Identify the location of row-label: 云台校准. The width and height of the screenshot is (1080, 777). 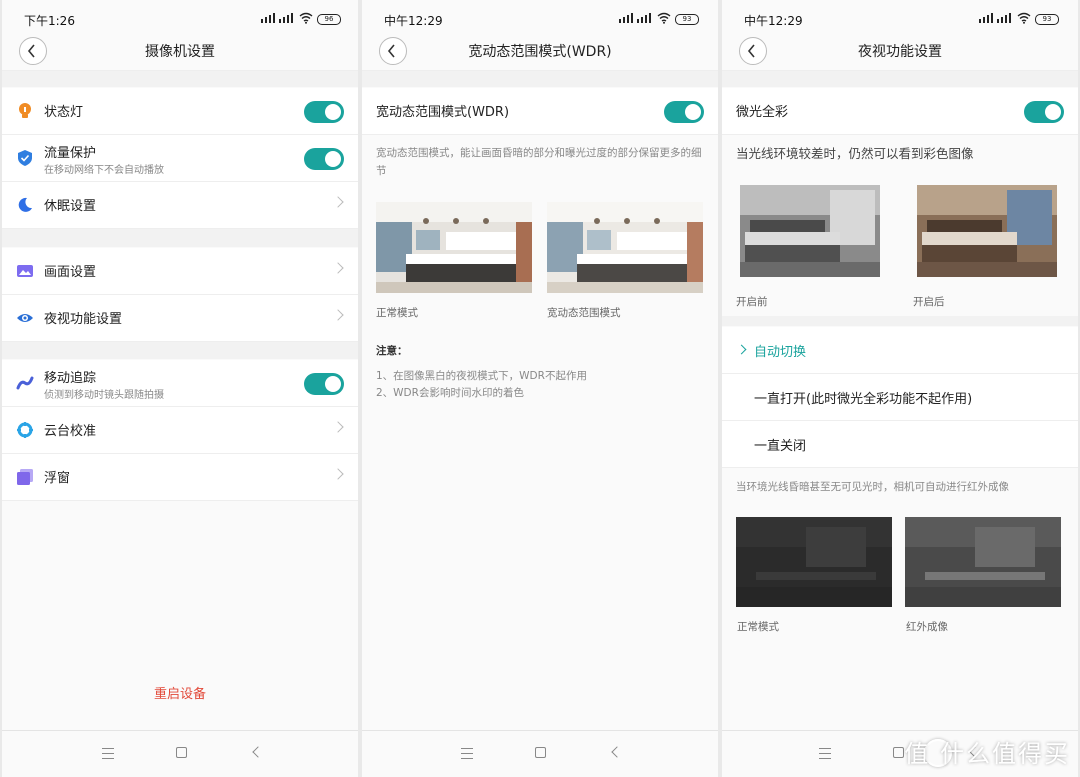
(70, 431).